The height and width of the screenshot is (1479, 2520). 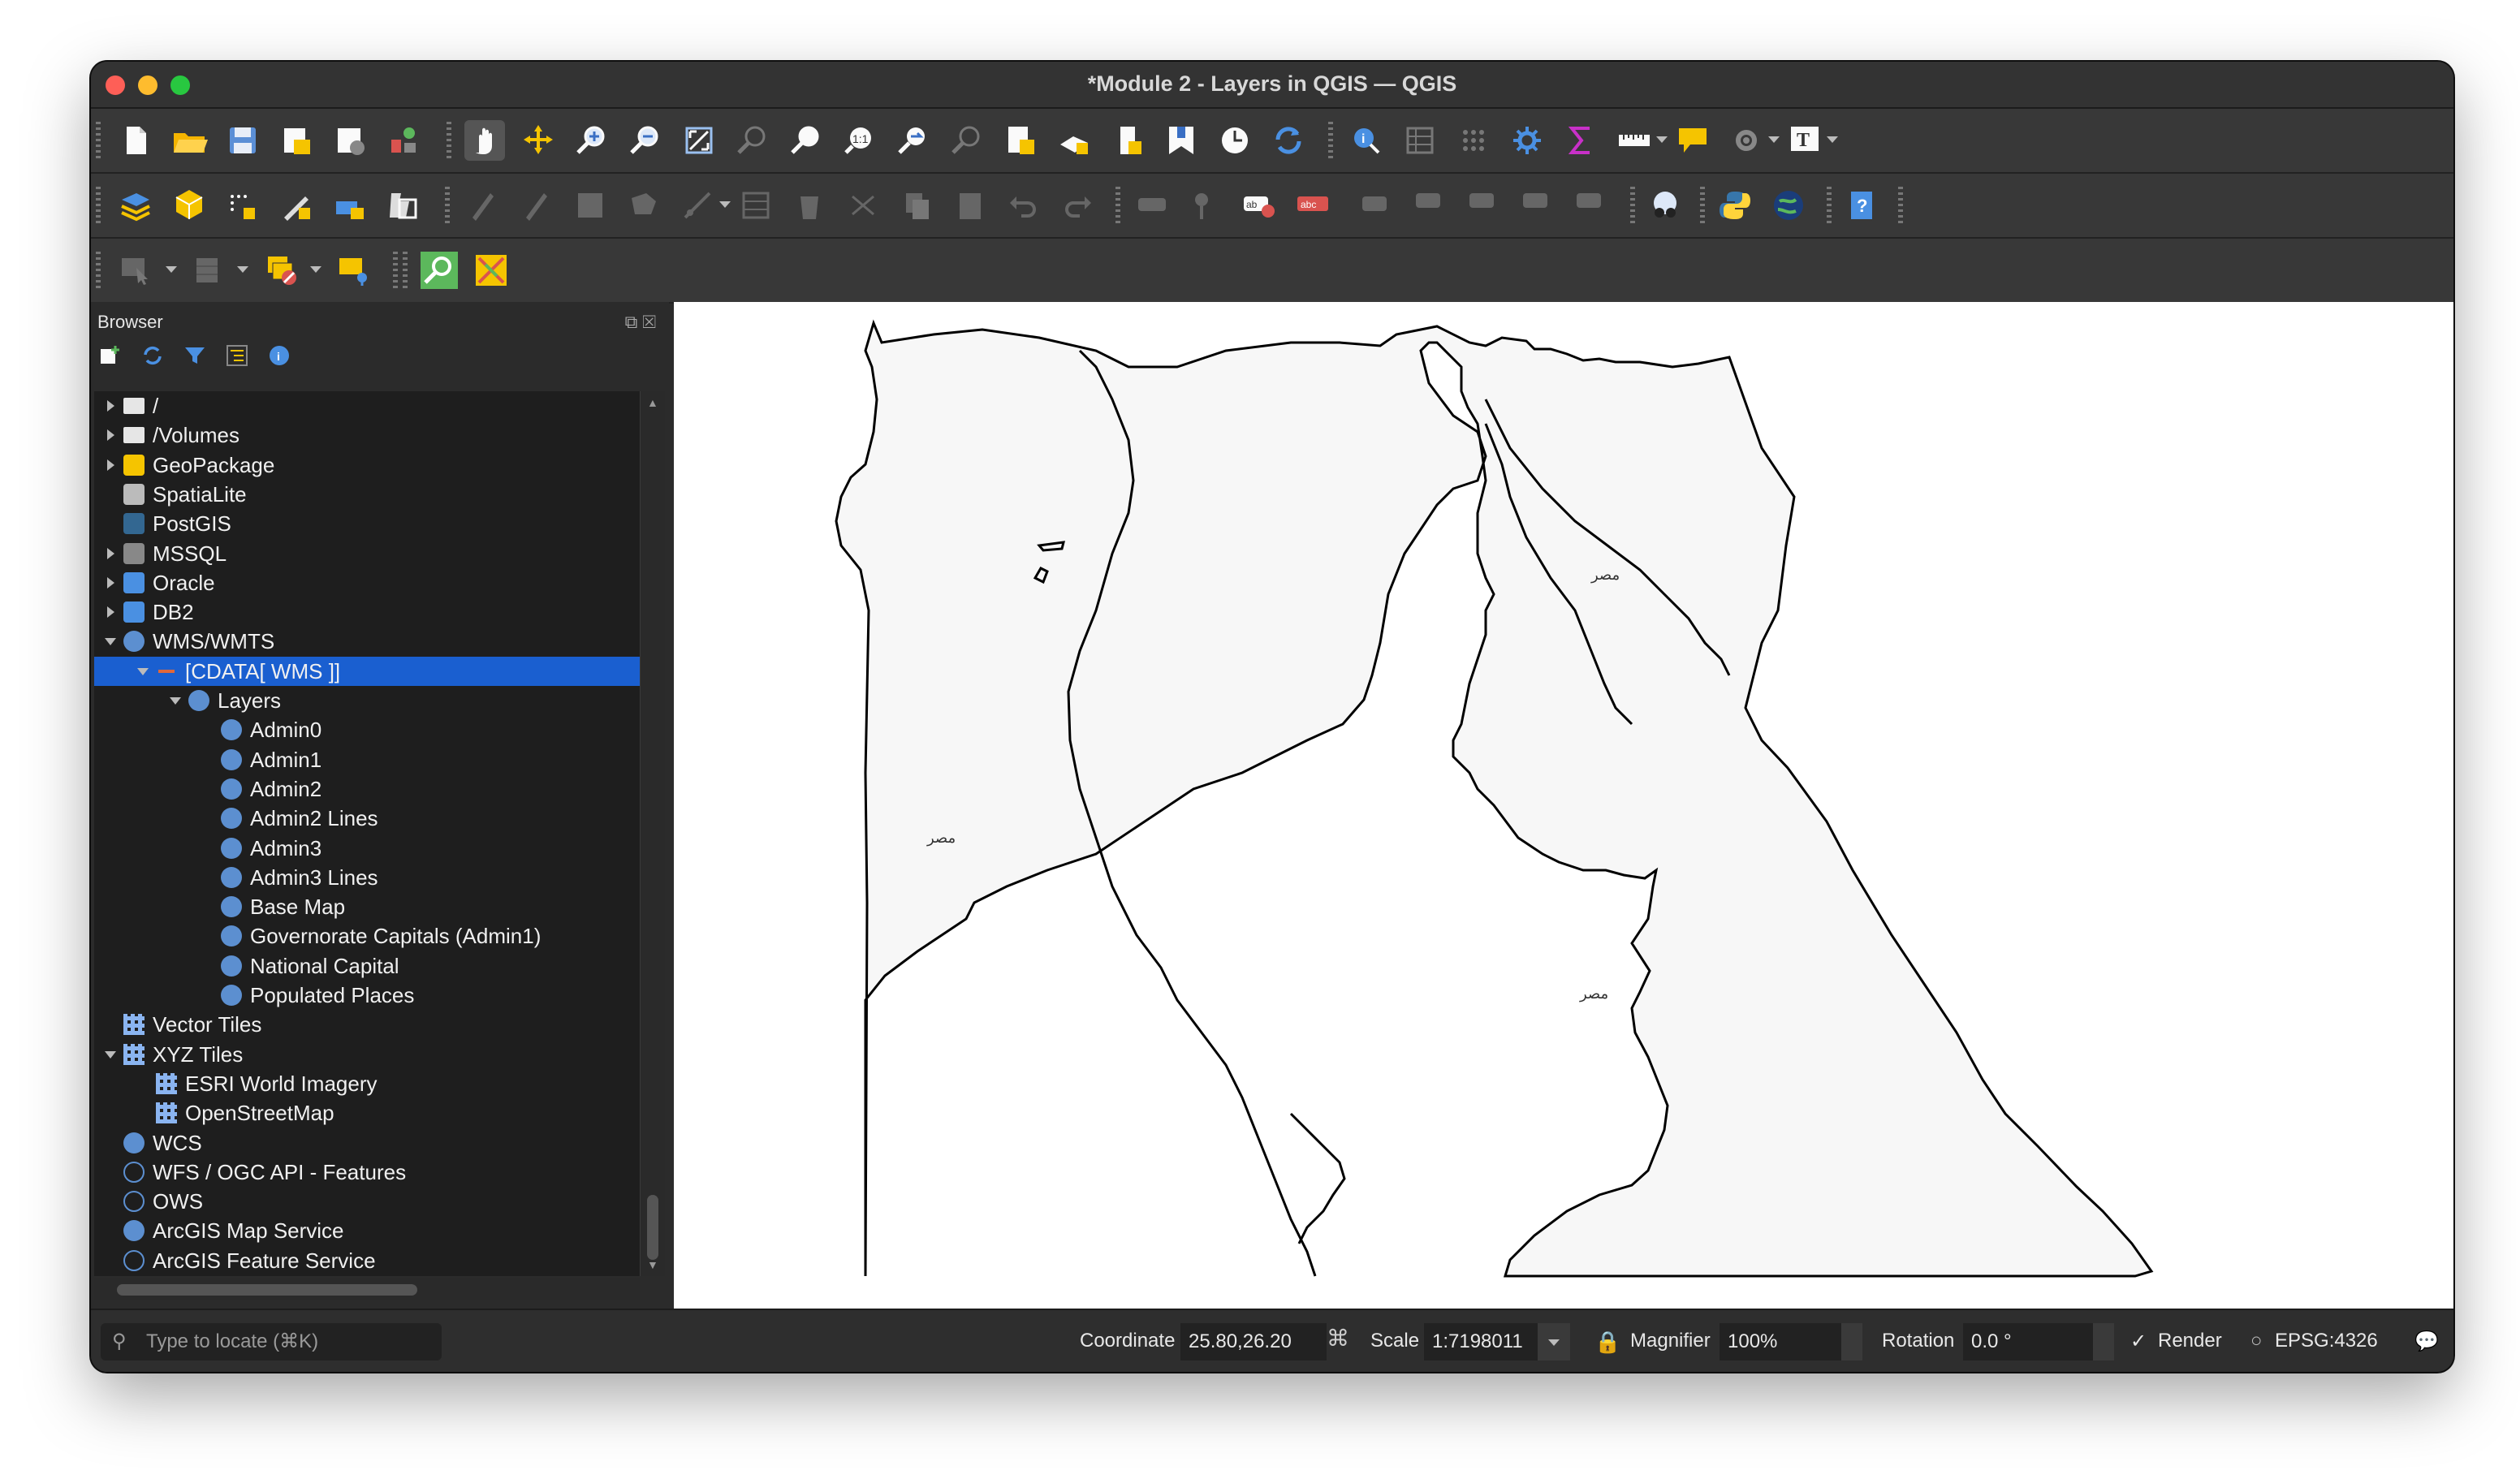 I want to click on scroll-down-icon: ▼, so click(x=652, y=1264).